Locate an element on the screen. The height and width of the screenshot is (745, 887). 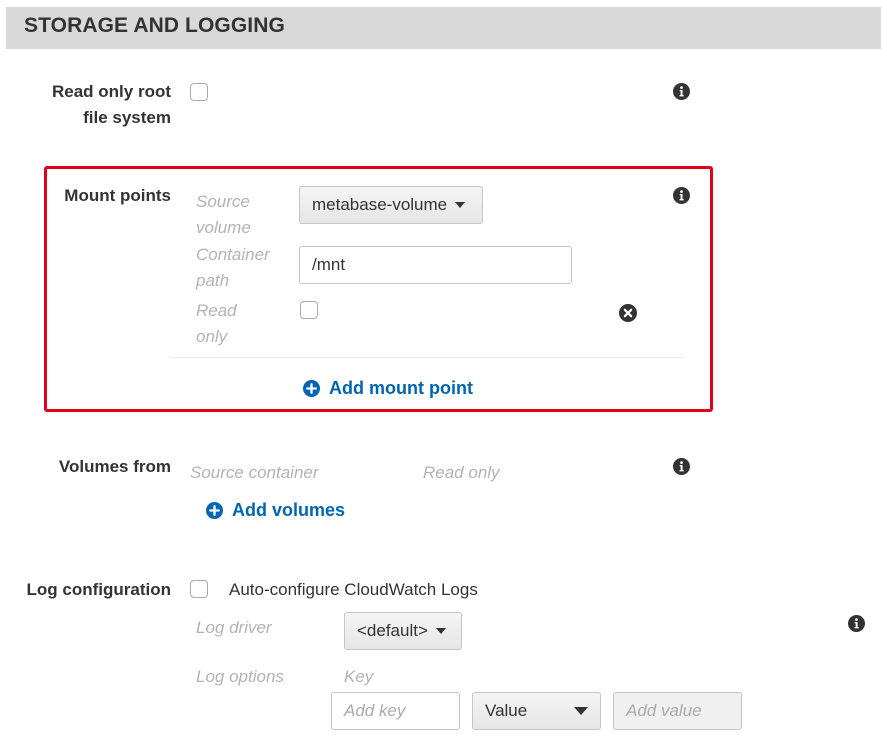
section-title: STORAGE AND LOGGING is located at coordinates (154, 25).